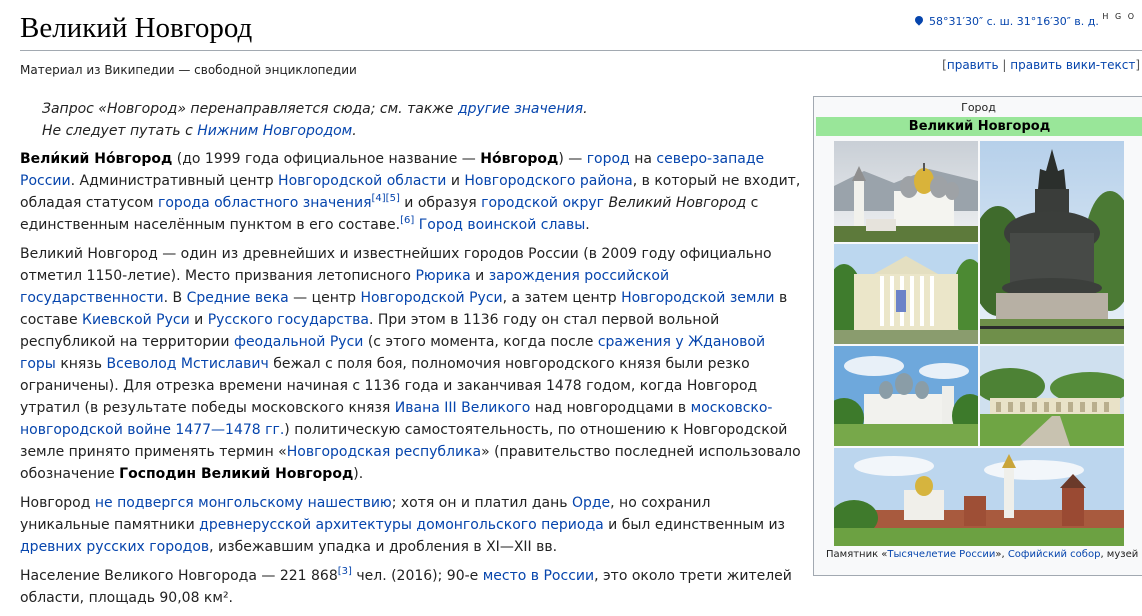 This screenshot has height=616, width=1142. I want to click on link-city: город, so click(608, 159).